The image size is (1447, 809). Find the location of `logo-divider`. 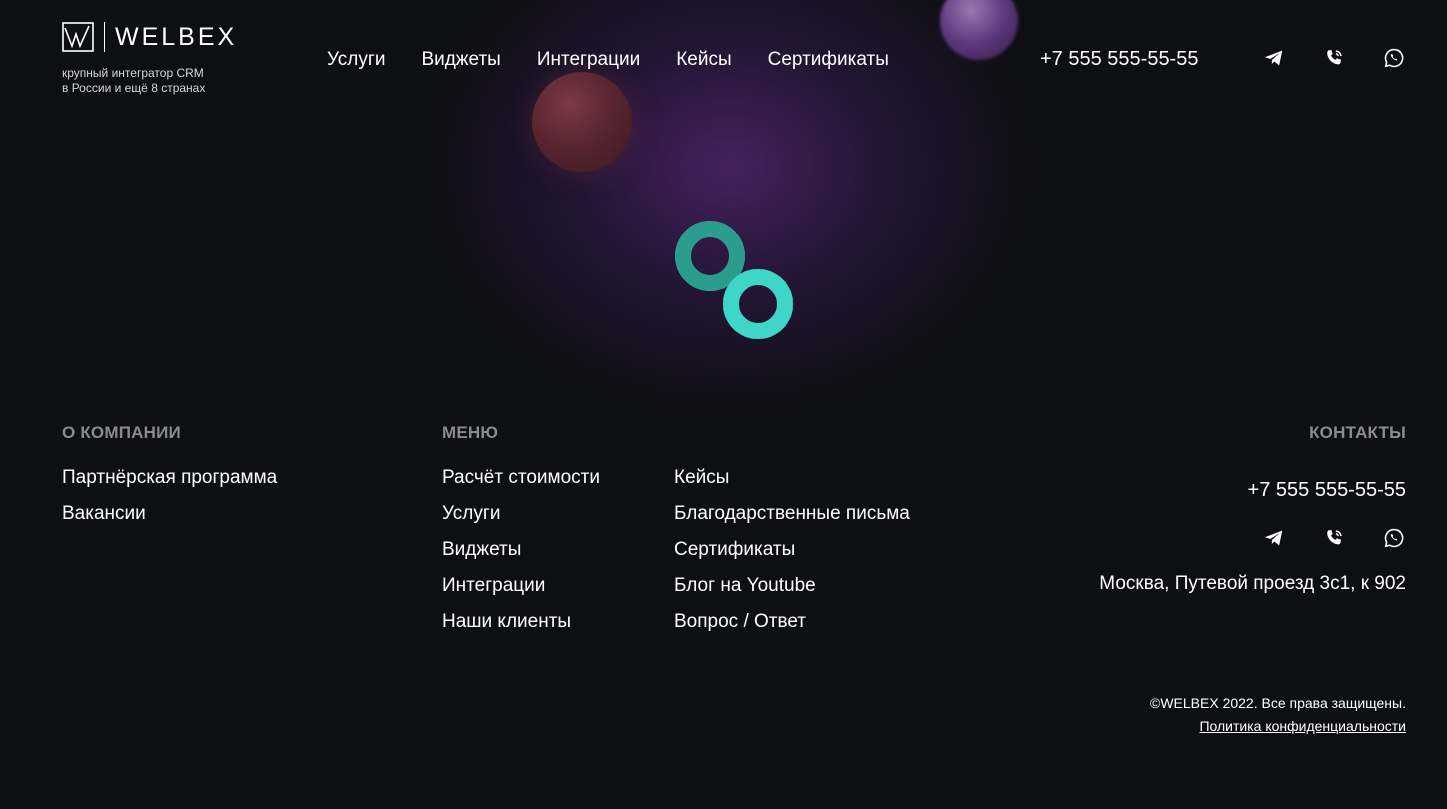

logo-divider is located at coordinates (104, 37).